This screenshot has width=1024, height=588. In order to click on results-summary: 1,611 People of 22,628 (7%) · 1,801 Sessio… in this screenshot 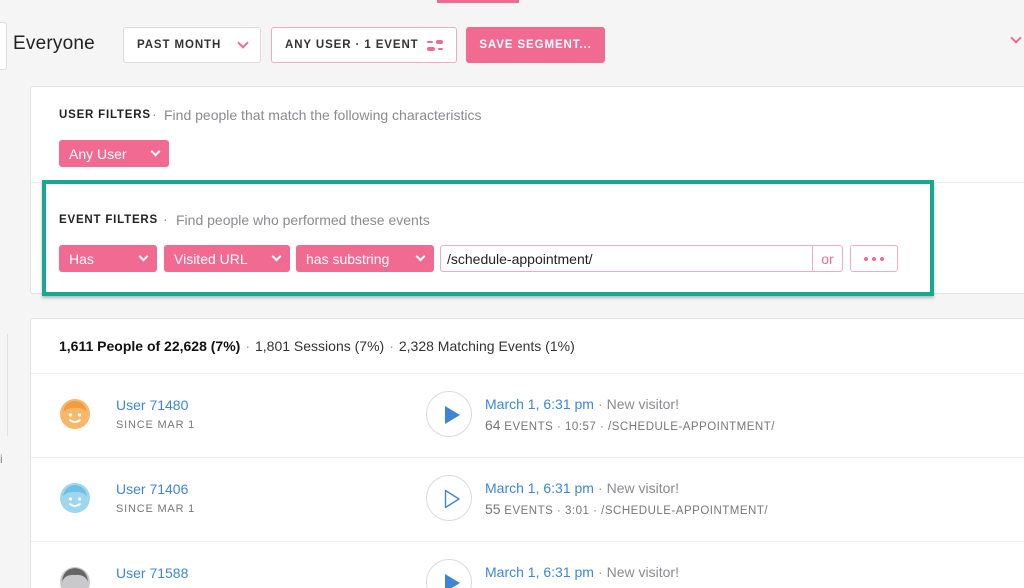, I will do `click(317, 346)`.